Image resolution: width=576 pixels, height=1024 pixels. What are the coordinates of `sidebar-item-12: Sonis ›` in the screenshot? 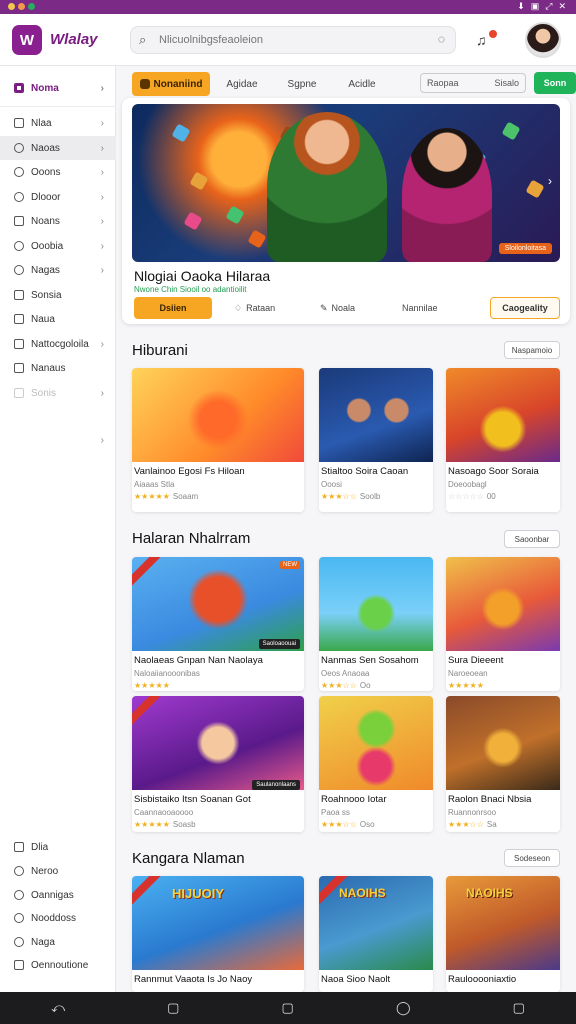 It's located at (58, 393).